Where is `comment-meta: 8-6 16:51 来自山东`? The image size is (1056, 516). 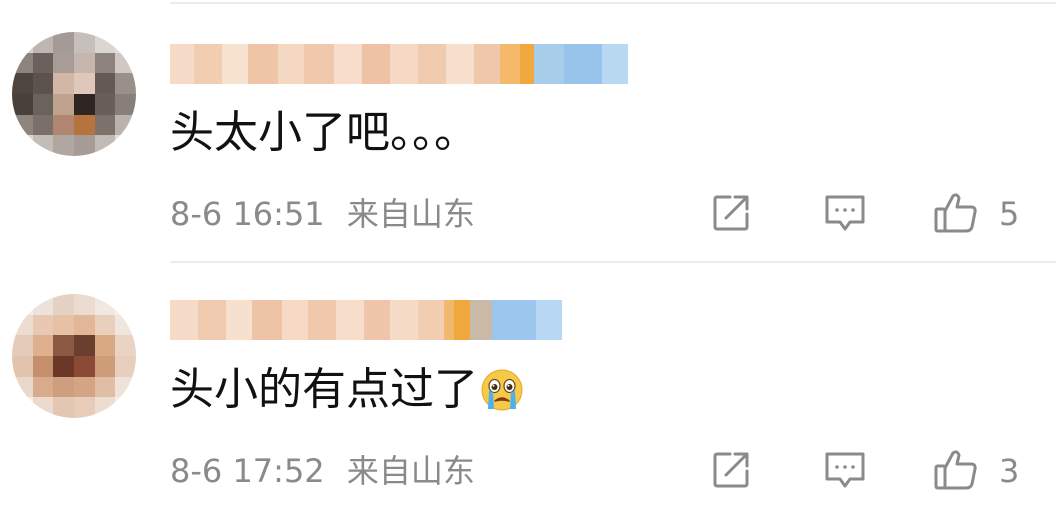
comment-meta: 8-6 16:51 来自山东 is located at coordinates (322, 214).